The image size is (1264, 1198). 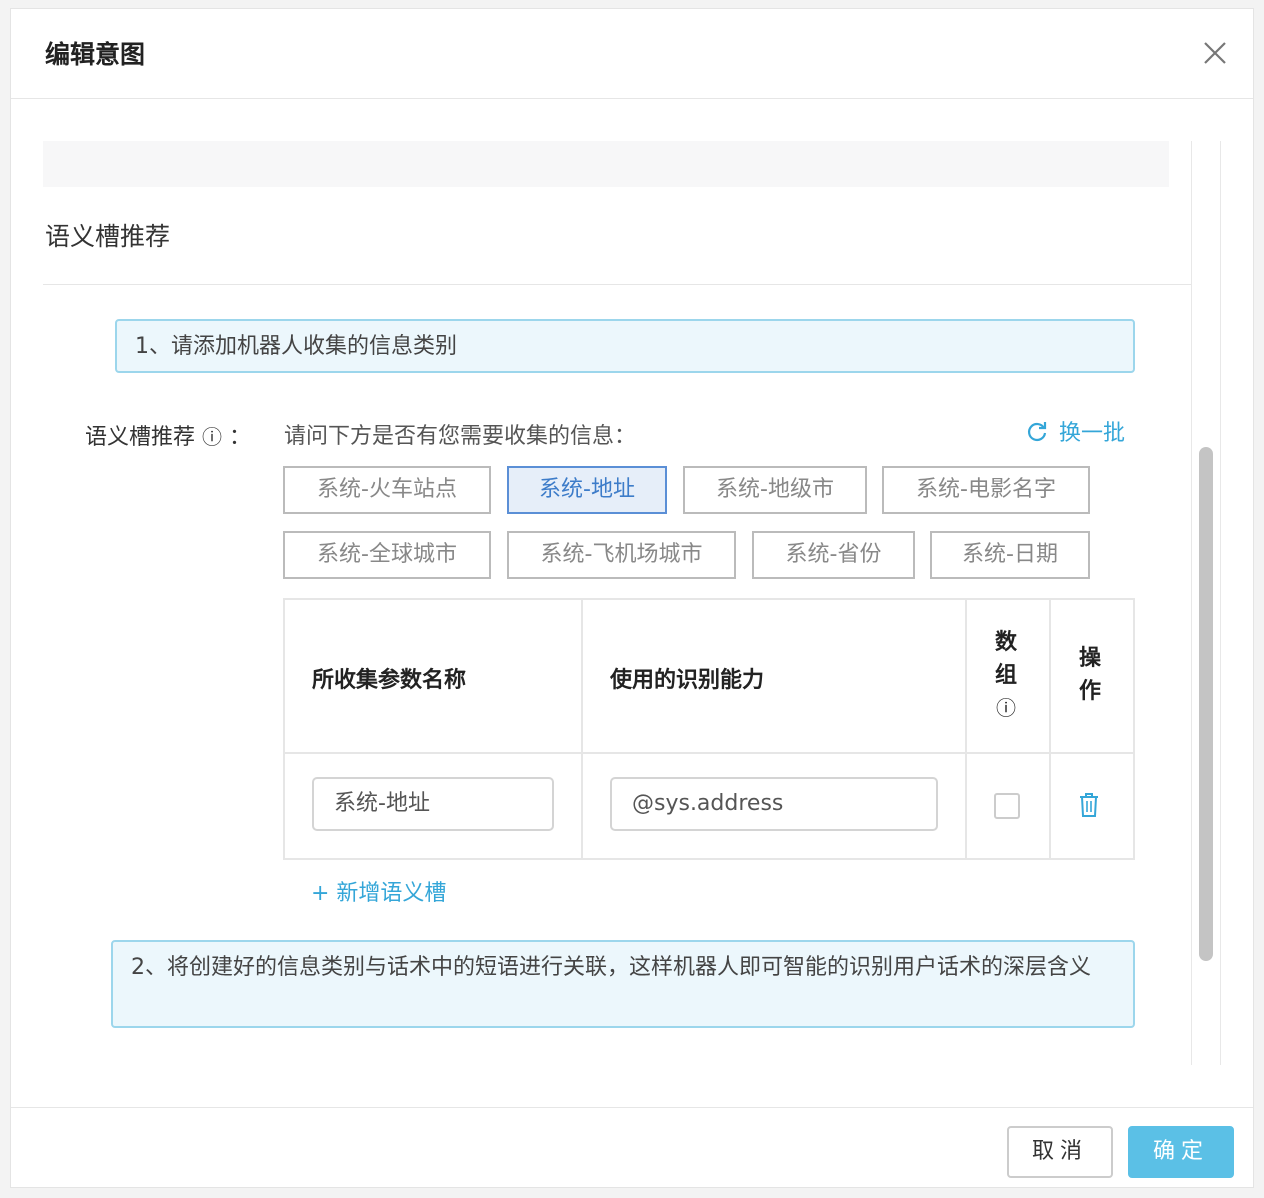 What do you see at coordinates (1215, 53) in the screenshot?
I see `close-icon` at bounding box center [1215, 53].